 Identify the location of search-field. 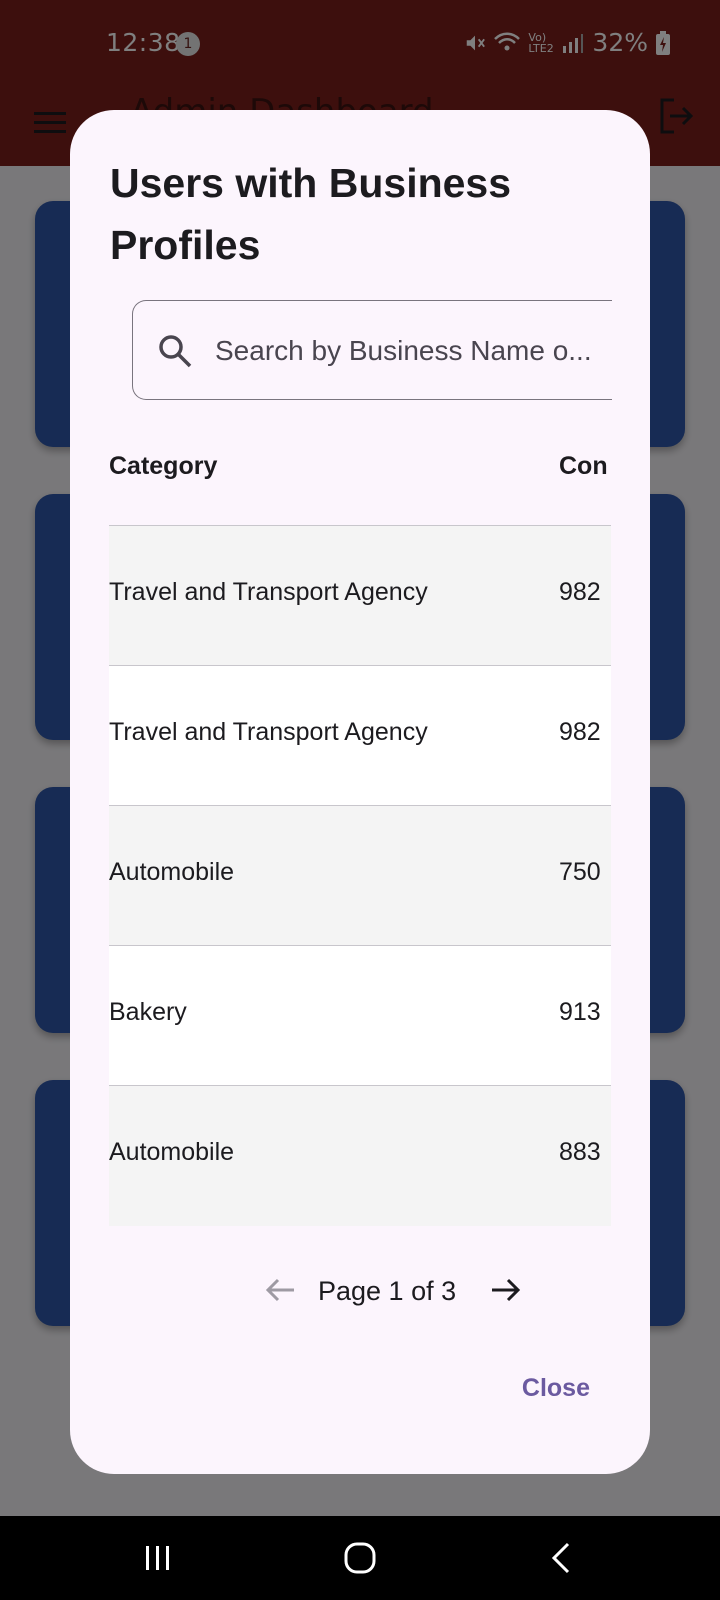
(372, 350).